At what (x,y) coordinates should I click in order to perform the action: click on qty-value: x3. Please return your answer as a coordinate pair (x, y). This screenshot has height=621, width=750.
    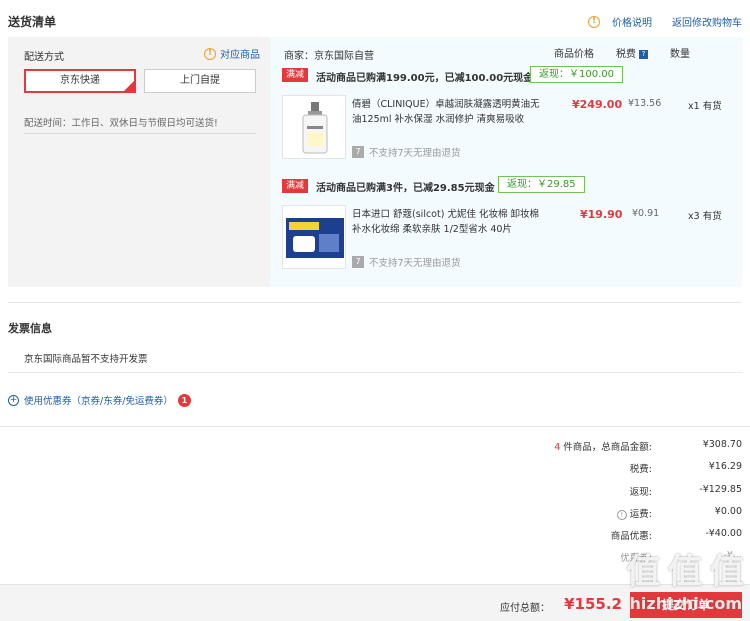
    Looking at the image, I should click on (694, 216).